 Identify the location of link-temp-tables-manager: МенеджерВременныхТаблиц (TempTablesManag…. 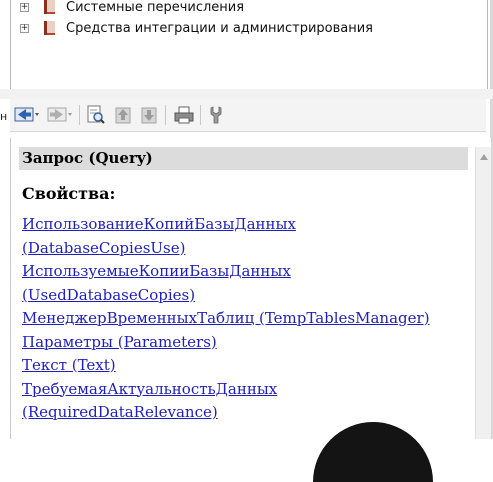
(244, 319).